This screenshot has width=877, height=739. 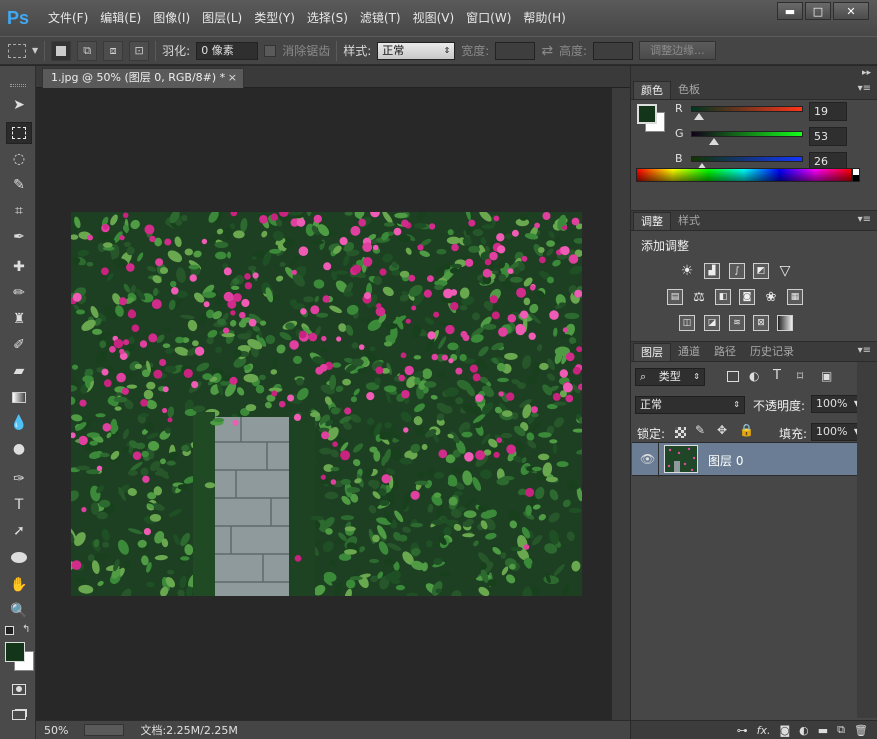 What do you see at coordinates (19, 105) in the screenshot?
I see `move-tool-icon: ➤` at bounding box center [19, 105].